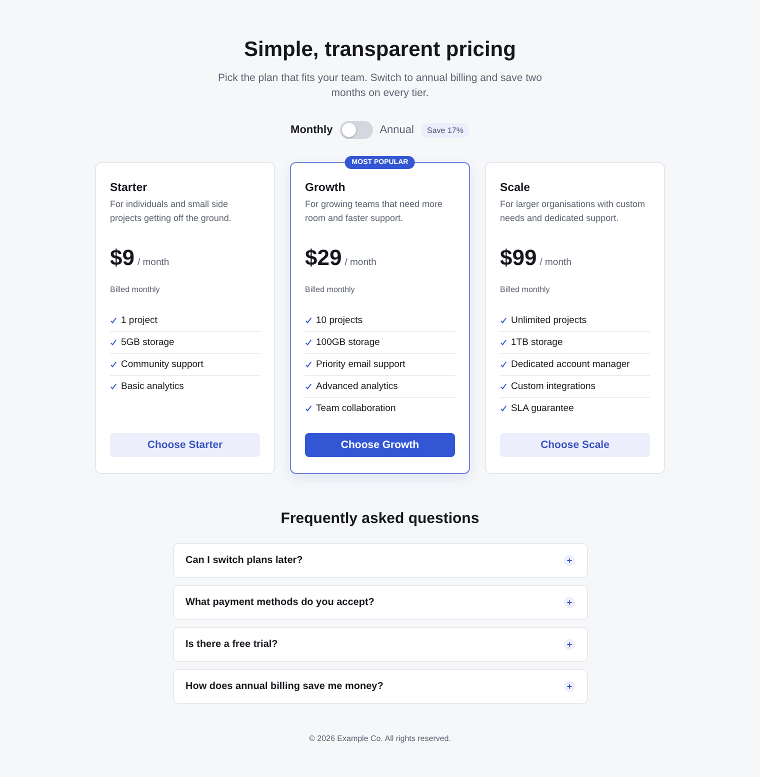 The width and height of the screenshot is (760, 777). What do you see at coordinates (380, 518) in the screenshot?
I see `faq-title: Frequently asked questions` at bounding box center [380, 518].